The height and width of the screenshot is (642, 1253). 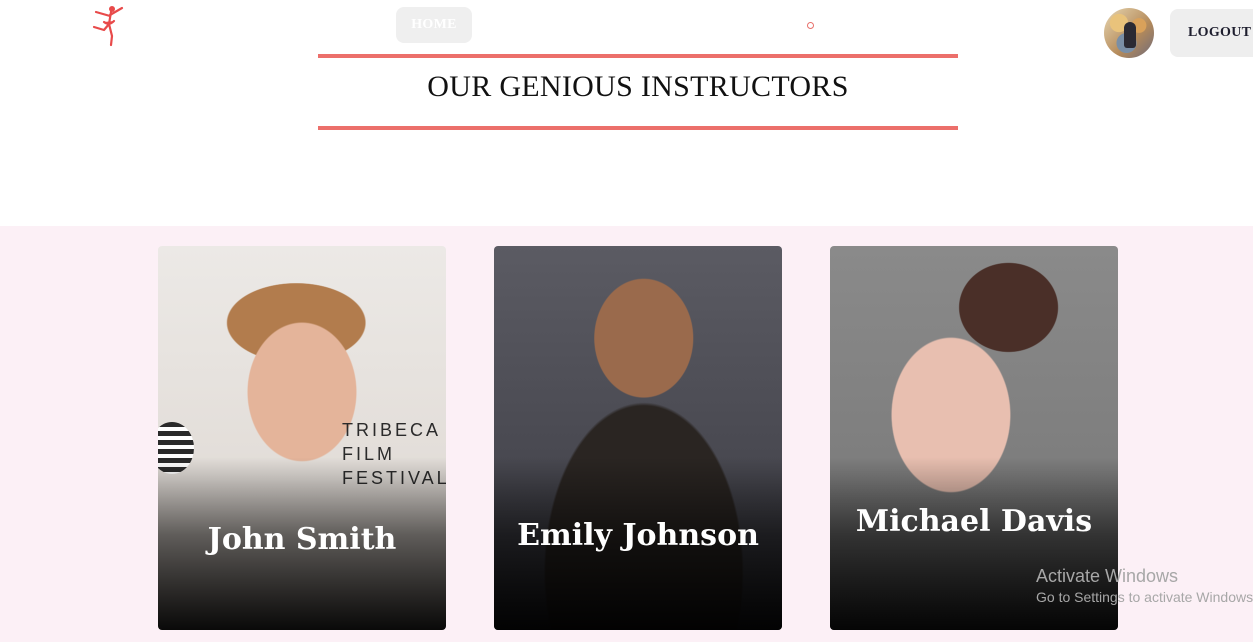 What do you see at coordinates (638, 56) in the screenshot?
I see `title-rule-top` at bounding box center [638, 56].